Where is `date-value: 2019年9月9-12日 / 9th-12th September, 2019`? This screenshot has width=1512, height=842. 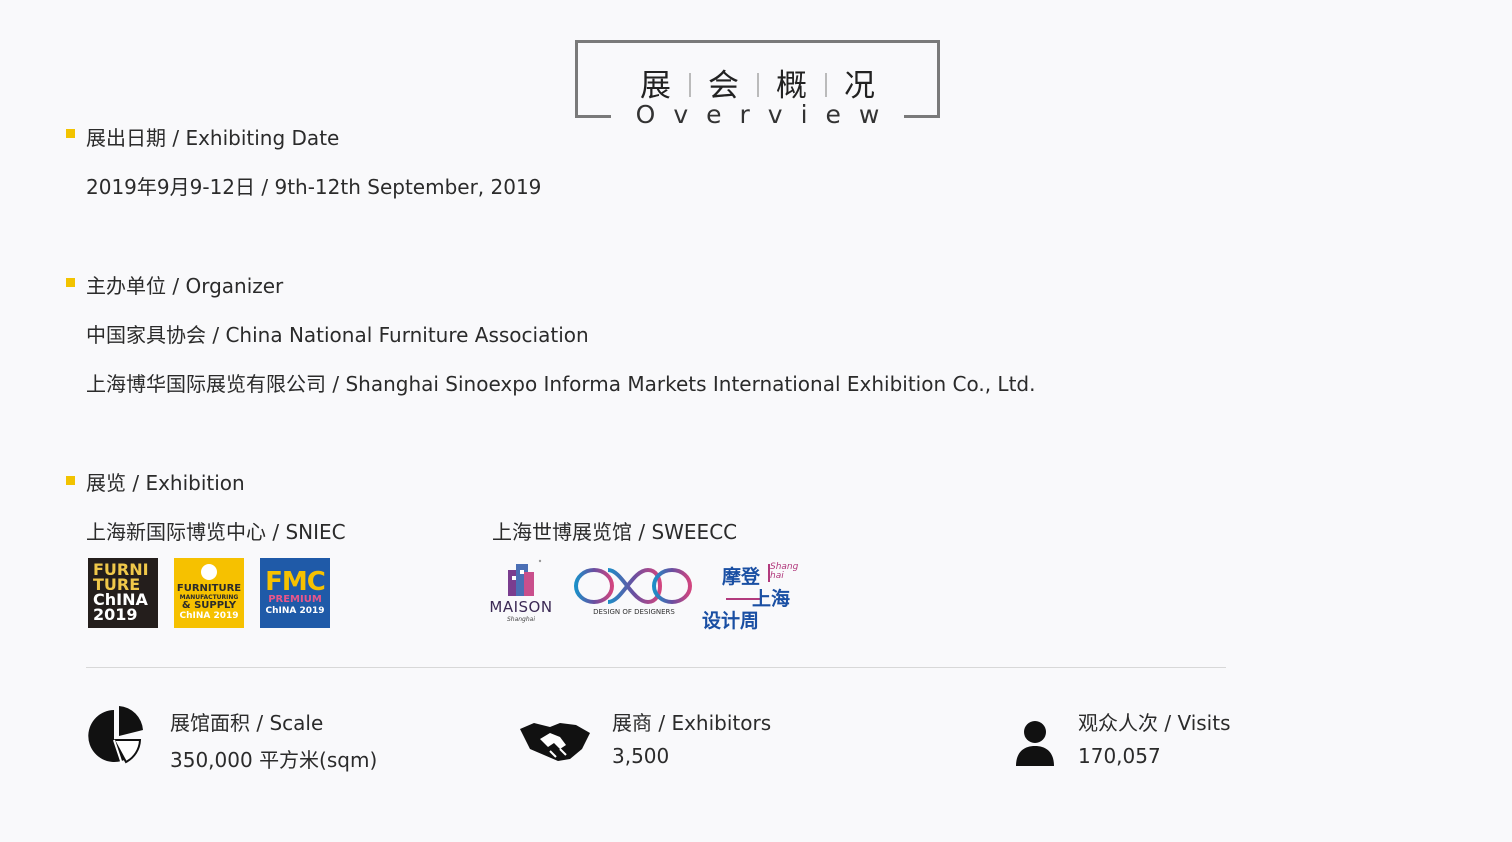
date-value: 2019年9月9-12日 / 9th-12th September, 2019 is located at coordinates (314, 187).